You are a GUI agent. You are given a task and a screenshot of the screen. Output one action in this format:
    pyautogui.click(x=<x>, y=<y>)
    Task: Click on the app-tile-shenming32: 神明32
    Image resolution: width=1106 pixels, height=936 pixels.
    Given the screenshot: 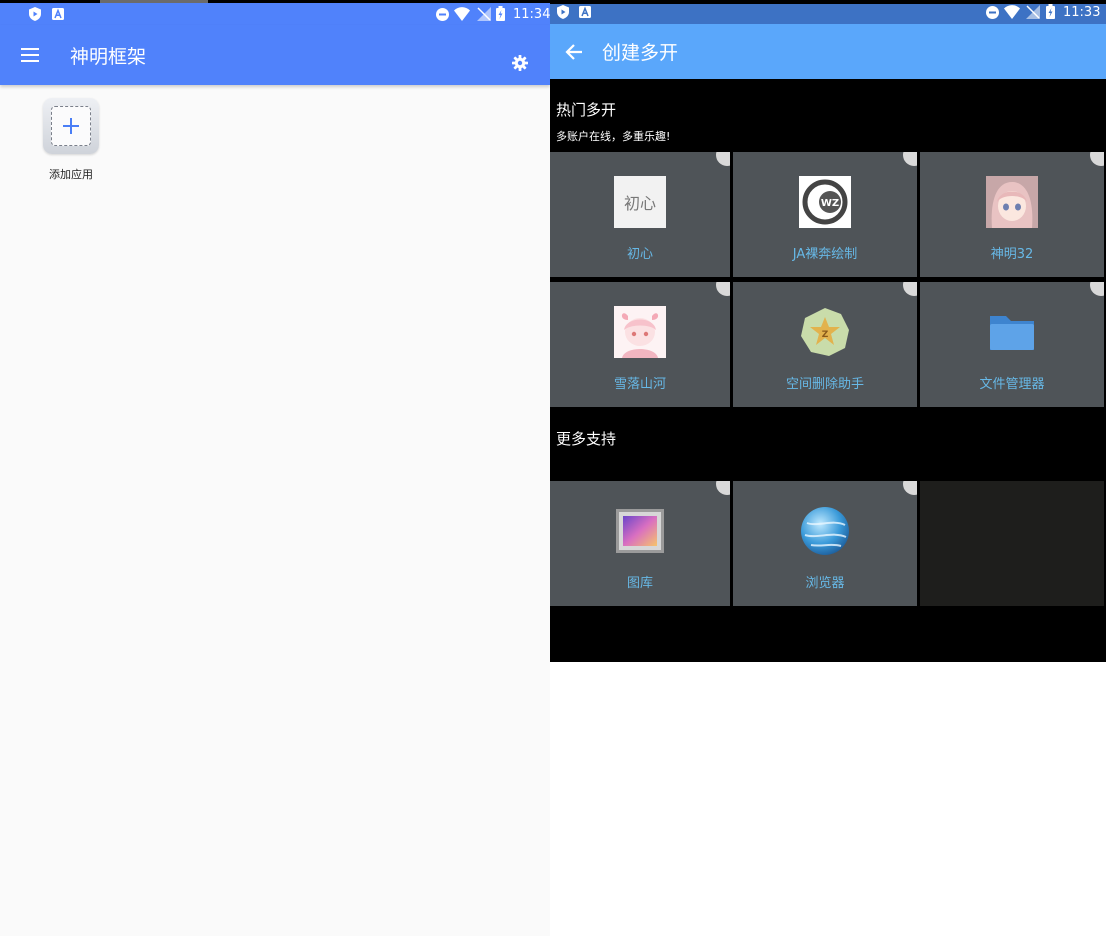 What is the action you would take?
    pyautogui.click(x=1012, y=214)
    